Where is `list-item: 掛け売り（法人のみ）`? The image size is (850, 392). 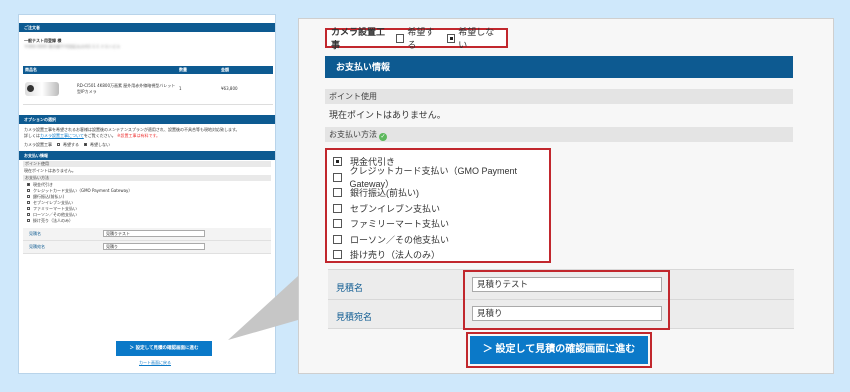
list-item: 掛け売り（法人のみ） is located at coordinates (441, 255).